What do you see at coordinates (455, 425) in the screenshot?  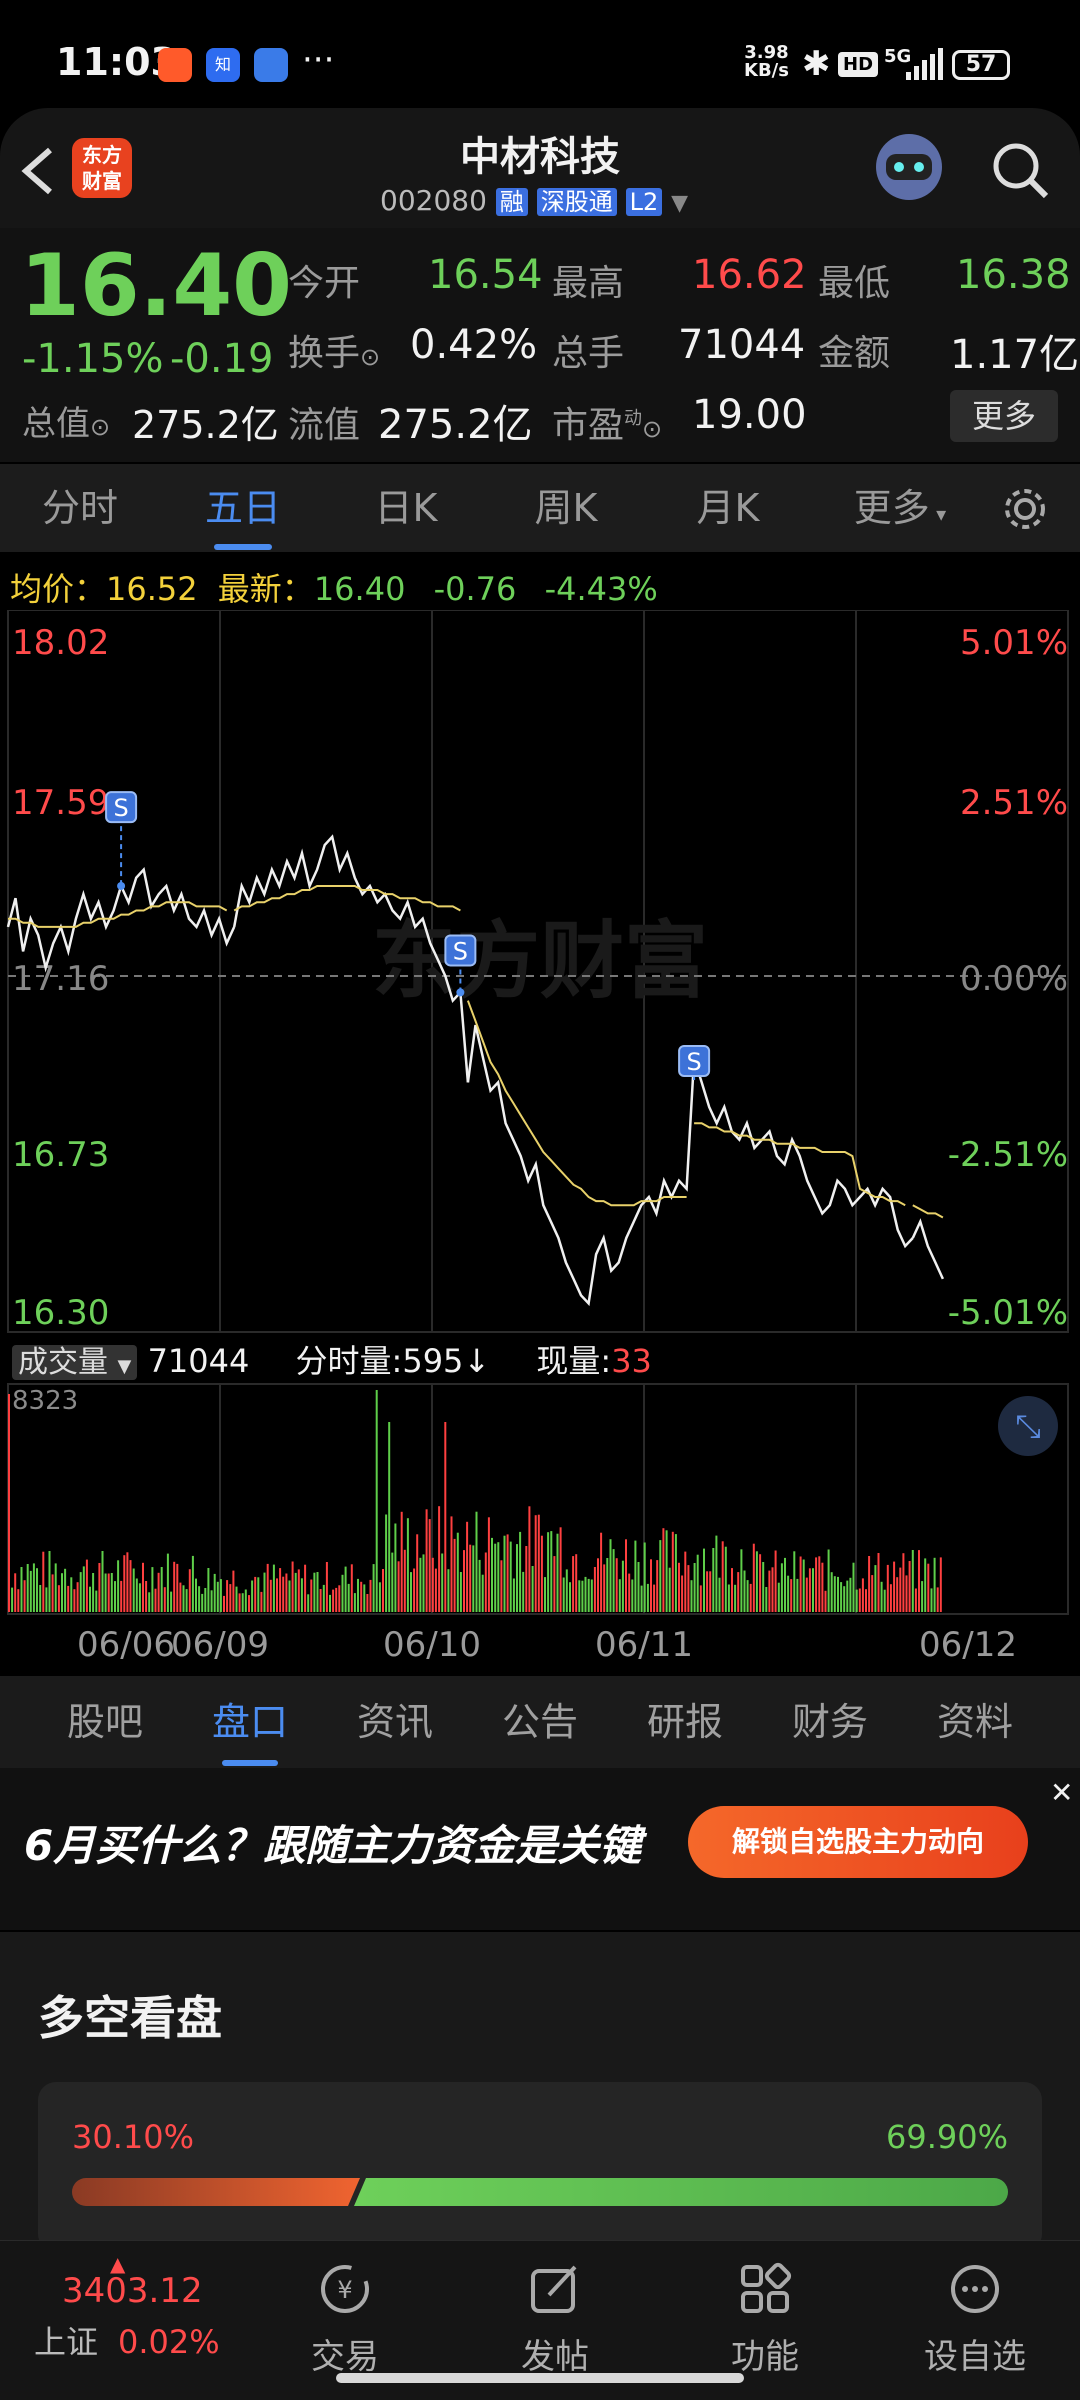 I see `float-cap-value: 275.2亿` at bounding box center [455, 425].